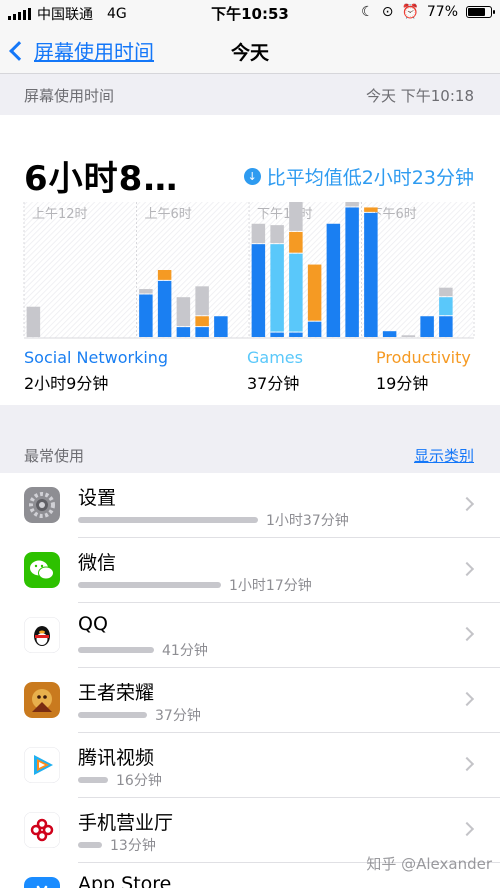  Describe the element at coordinates (133, 846) in the screenshot. I see `usage-time: 13分钟` at that location.